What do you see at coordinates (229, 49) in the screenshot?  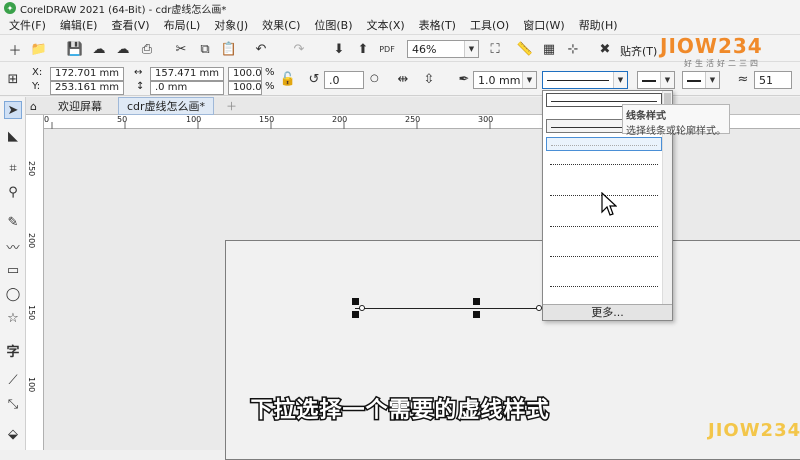 I see `paste-icon: 📋` at bounding box center [229, 49].